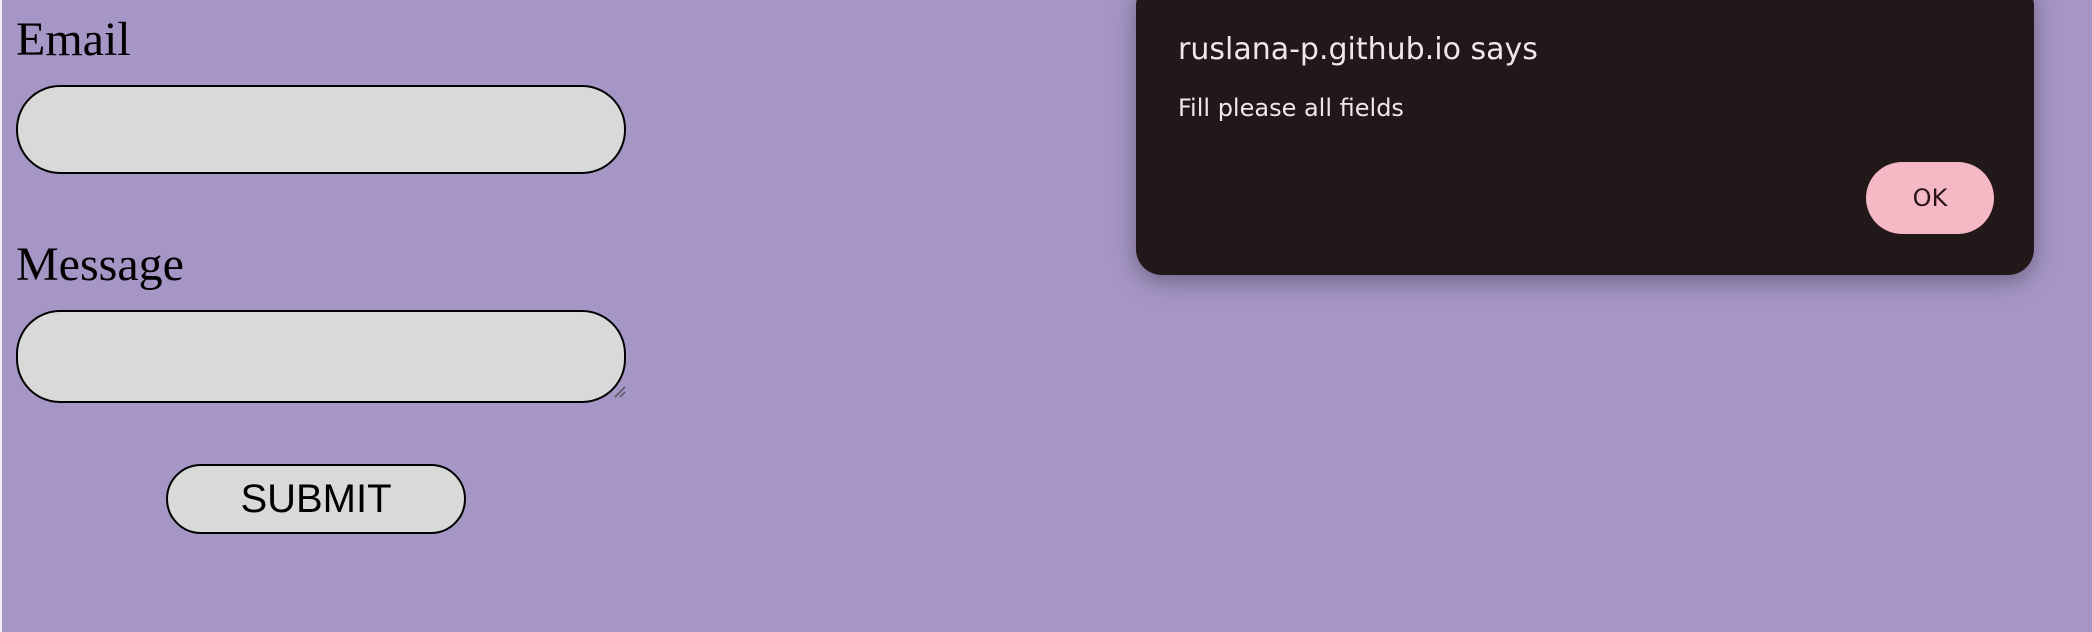  What do you see at coordinates (100, 264) in the screenshot?
I see `message-label: Message` at bounding box center [100, 264].